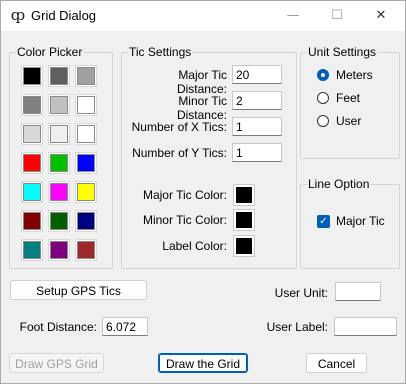 This screenshot has width=406, height=384. What do you see at coordinates (337, 16) in the screenshot?
I see `maximize-icon: ☐` at bounding box center [337, 16].